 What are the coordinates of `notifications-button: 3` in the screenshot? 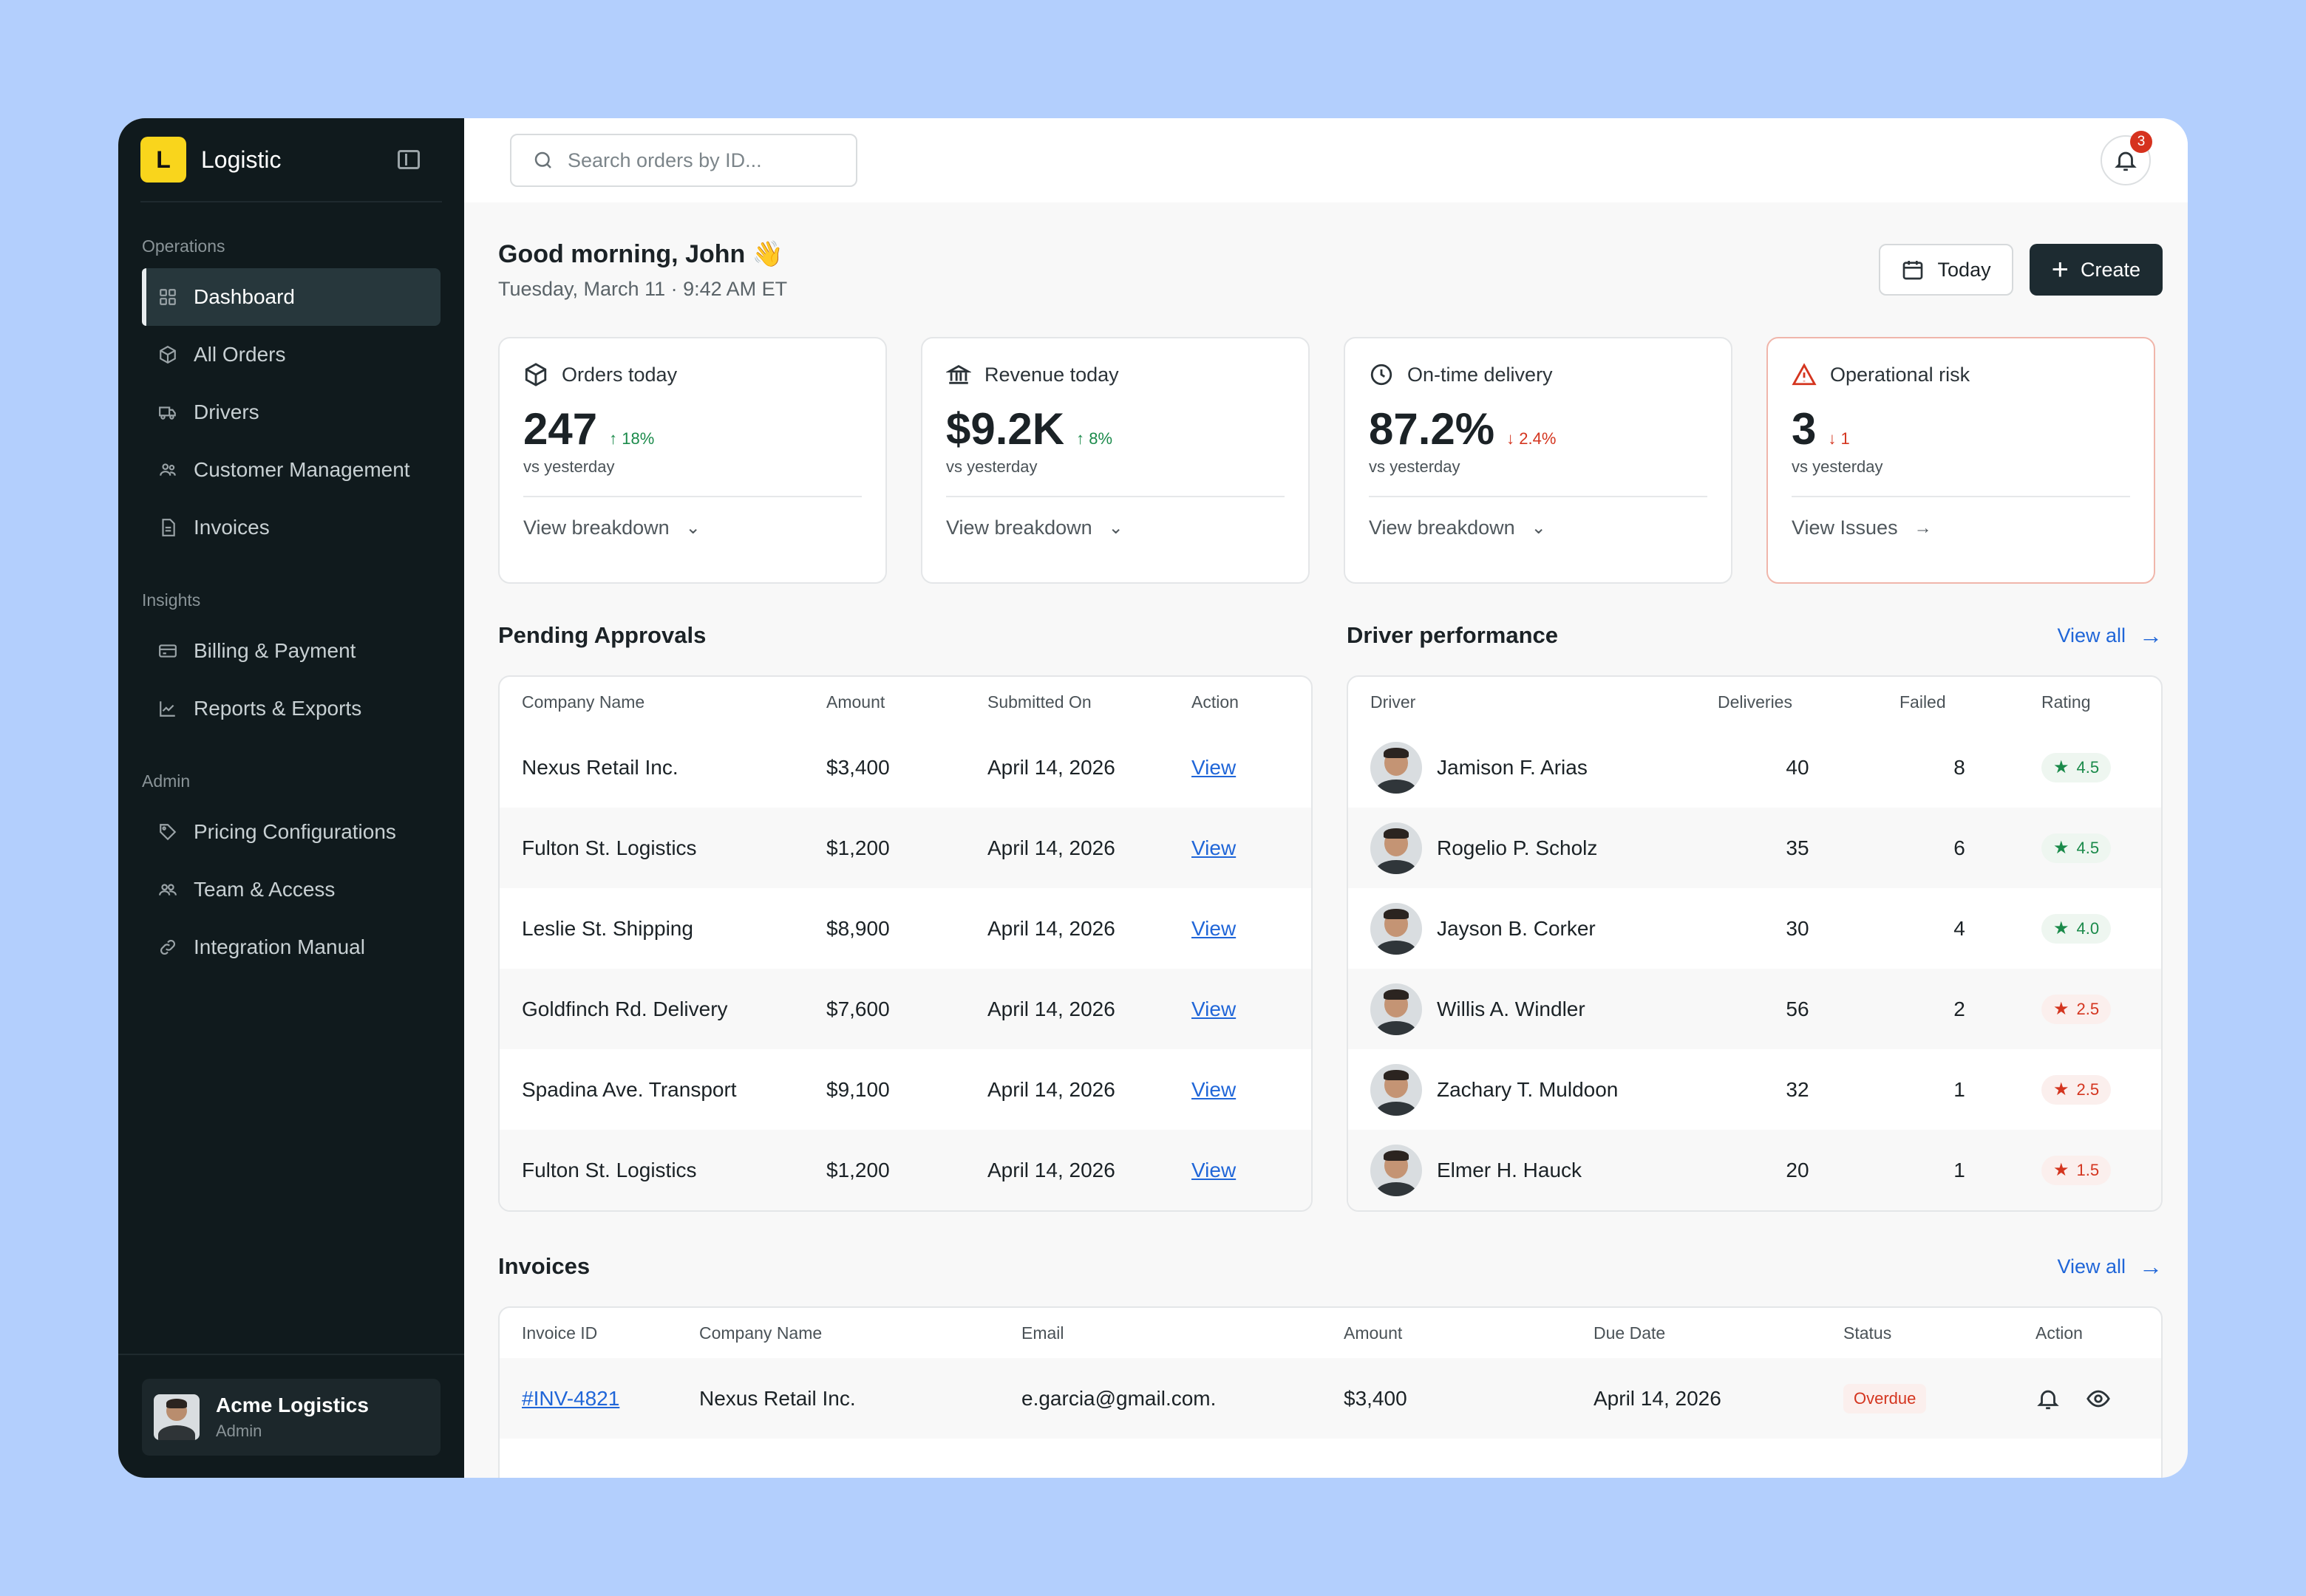 It's located at (2126, 158).